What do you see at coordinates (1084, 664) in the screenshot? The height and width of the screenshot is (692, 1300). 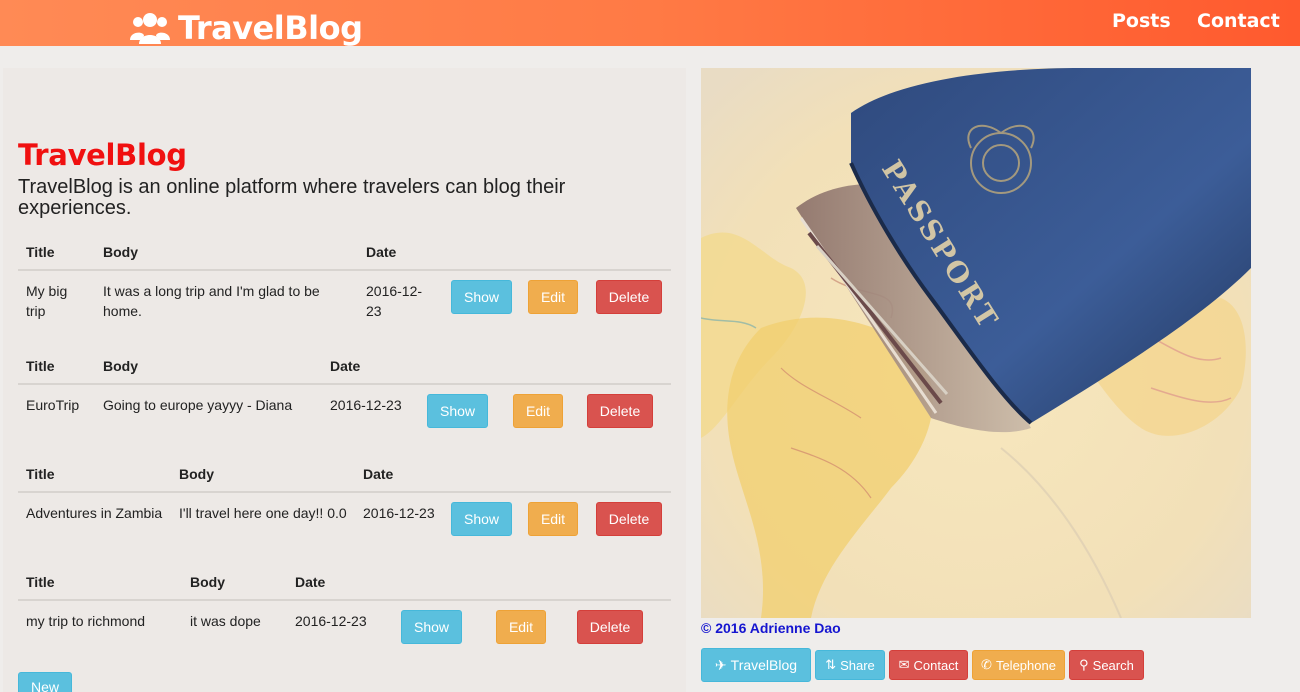 I see `search-icon: ⚲` at bounding box center [1084, 664].